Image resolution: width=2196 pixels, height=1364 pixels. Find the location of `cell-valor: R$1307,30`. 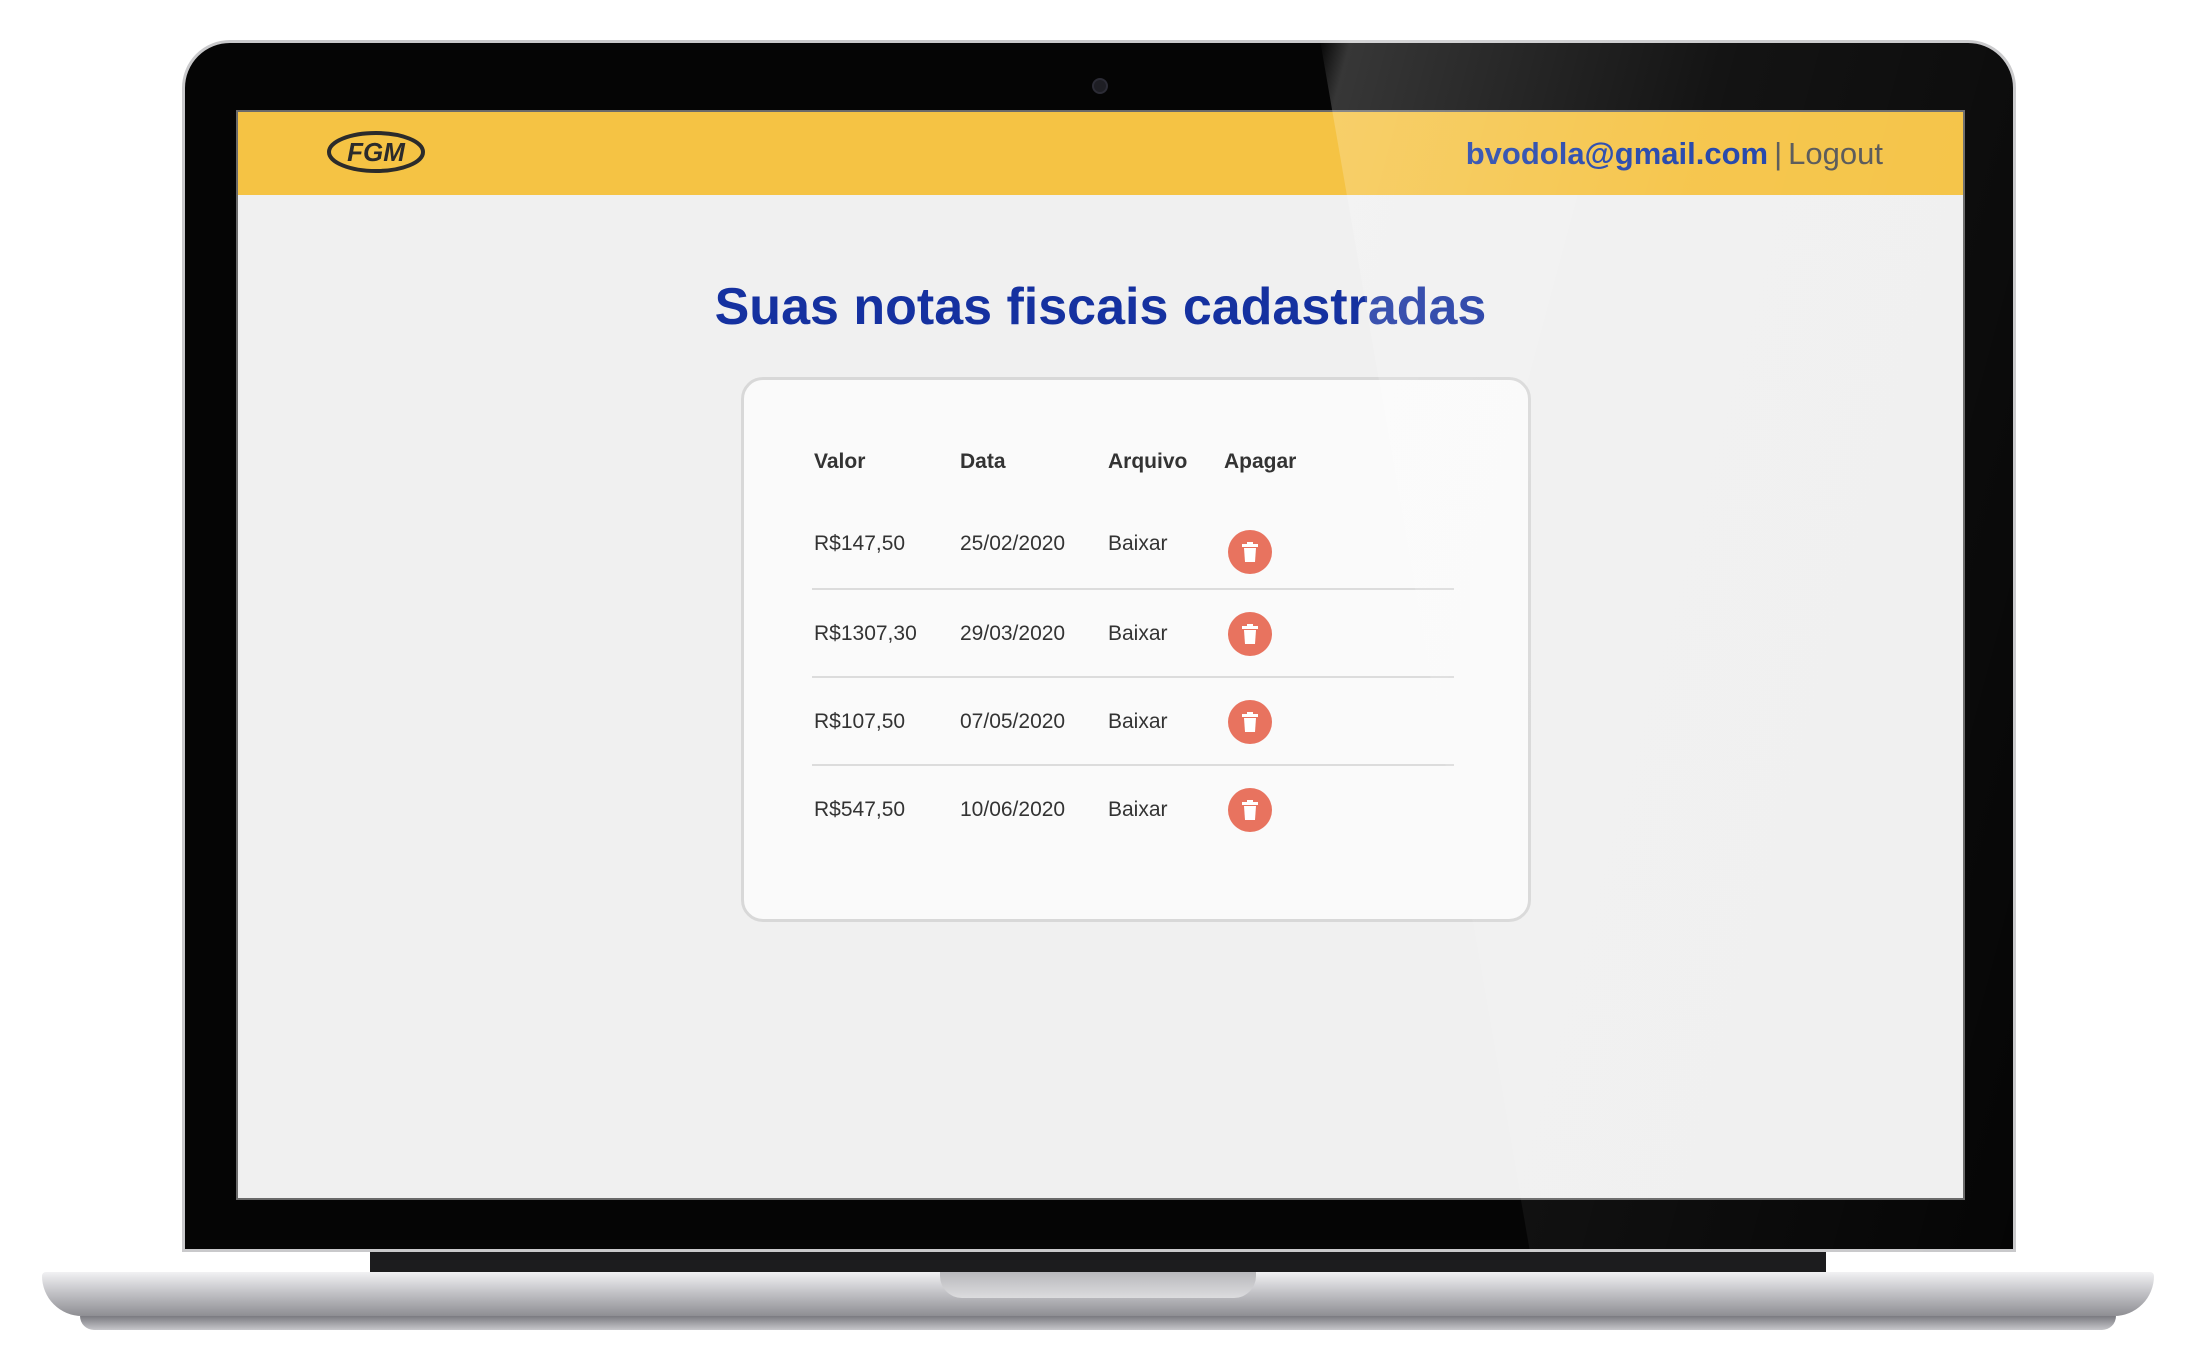

cell-valor: R$1307,30 is located at coordinates (865, 633).